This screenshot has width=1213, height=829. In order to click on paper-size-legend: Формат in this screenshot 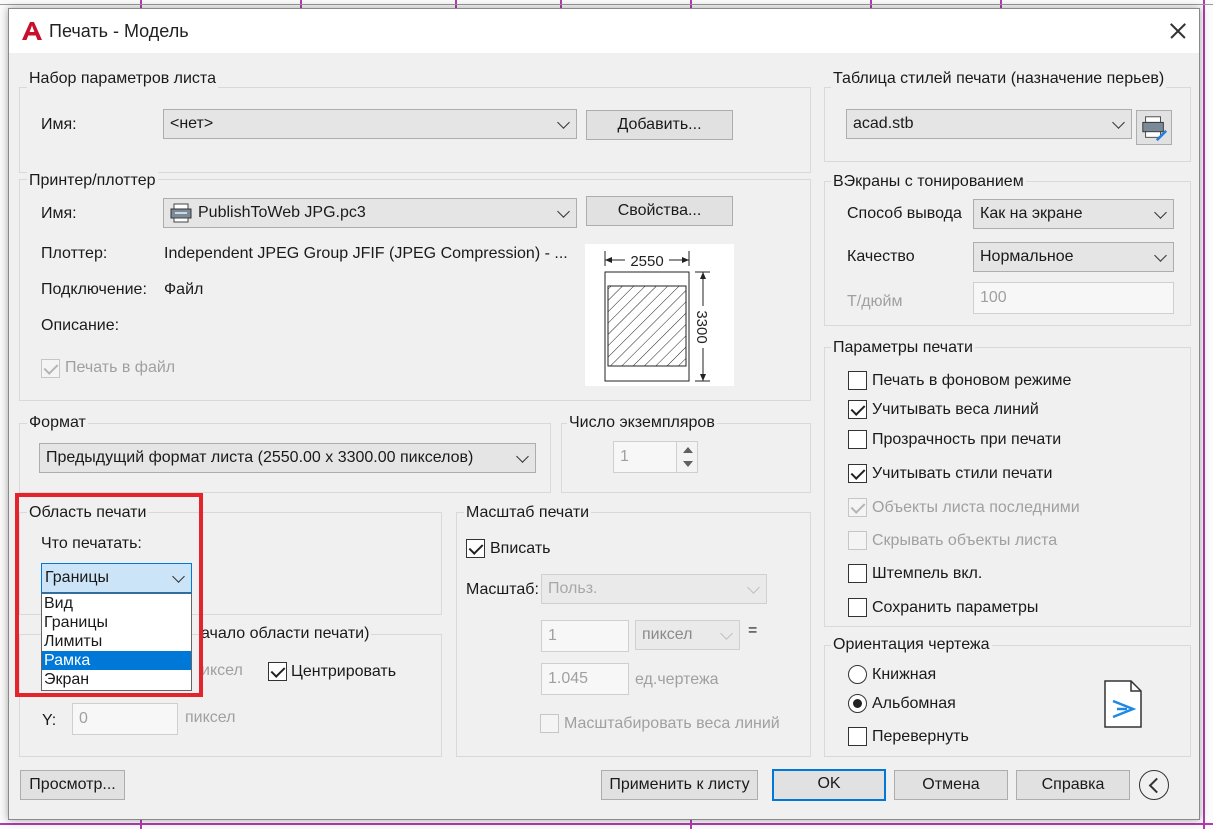, I will do `click(57, 423)`.